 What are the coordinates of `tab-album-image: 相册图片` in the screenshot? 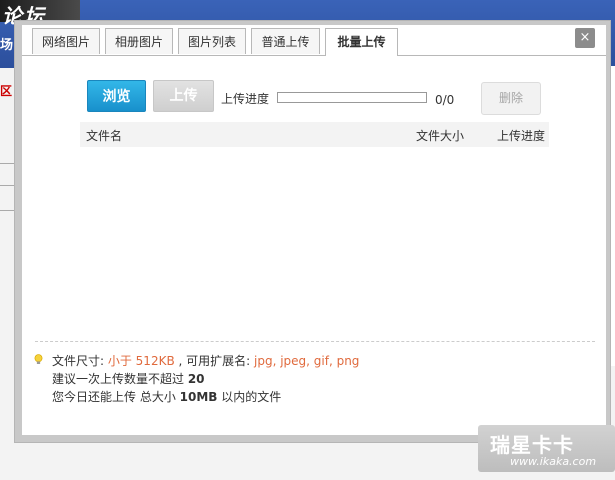 It's located at (139, 41).